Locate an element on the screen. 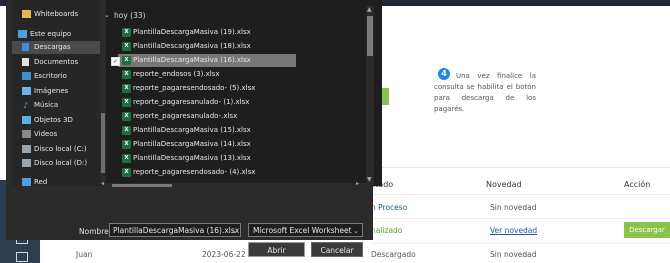 The width and height of the screenshot is (670, 263). tree-item-disco-c: Disco local (C:) is located at coordinates (56, 149).